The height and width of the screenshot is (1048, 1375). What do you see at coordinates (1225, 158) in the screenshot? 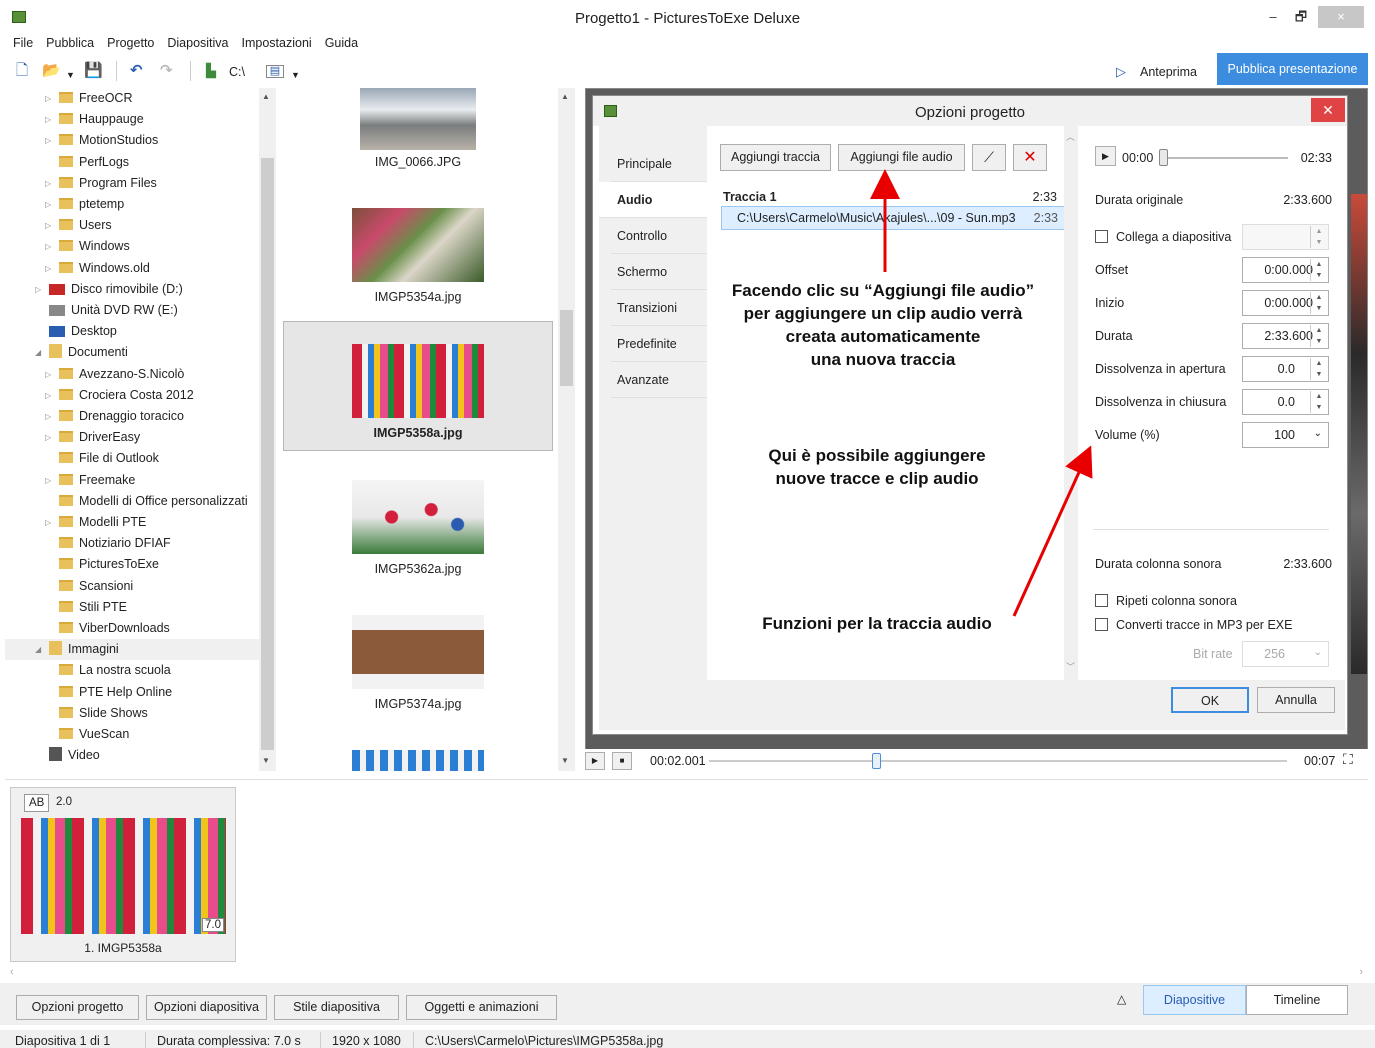
I see `clip-seek-slider` at bounding box center [1225, 158].